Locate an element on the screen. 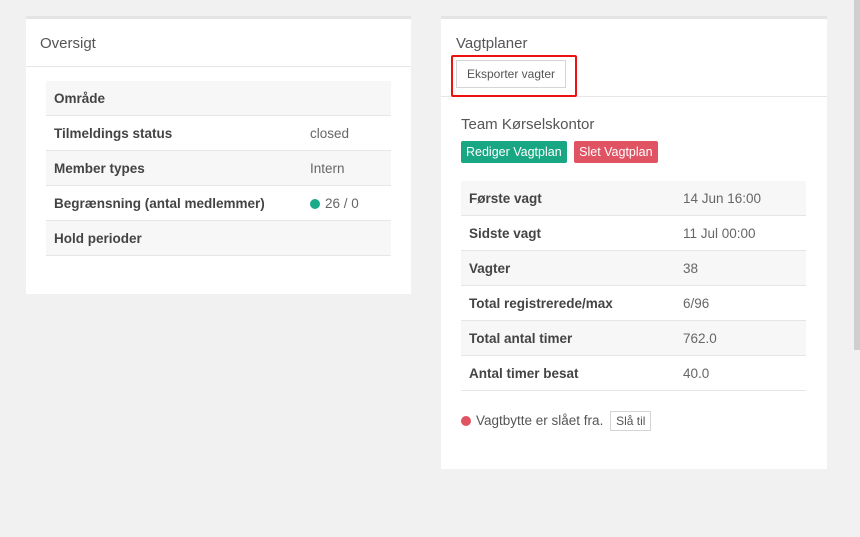  shift-swap-text: Vagtbytte er slået fra. is located at coordinates (540, 420).